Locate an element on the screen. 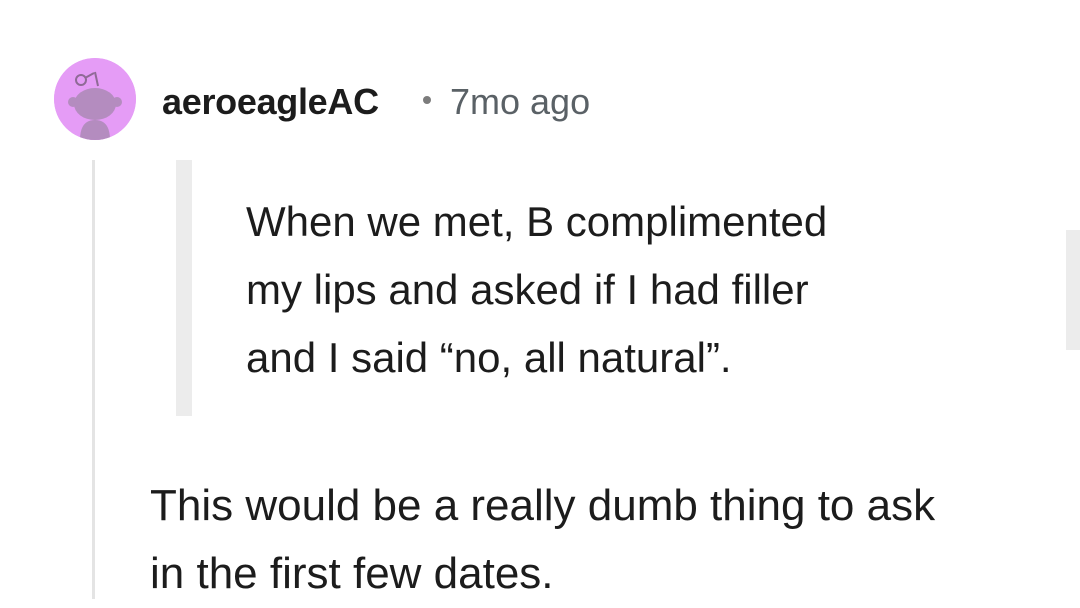  timestamp: 7mo ago is located at coordinates (520, 101).